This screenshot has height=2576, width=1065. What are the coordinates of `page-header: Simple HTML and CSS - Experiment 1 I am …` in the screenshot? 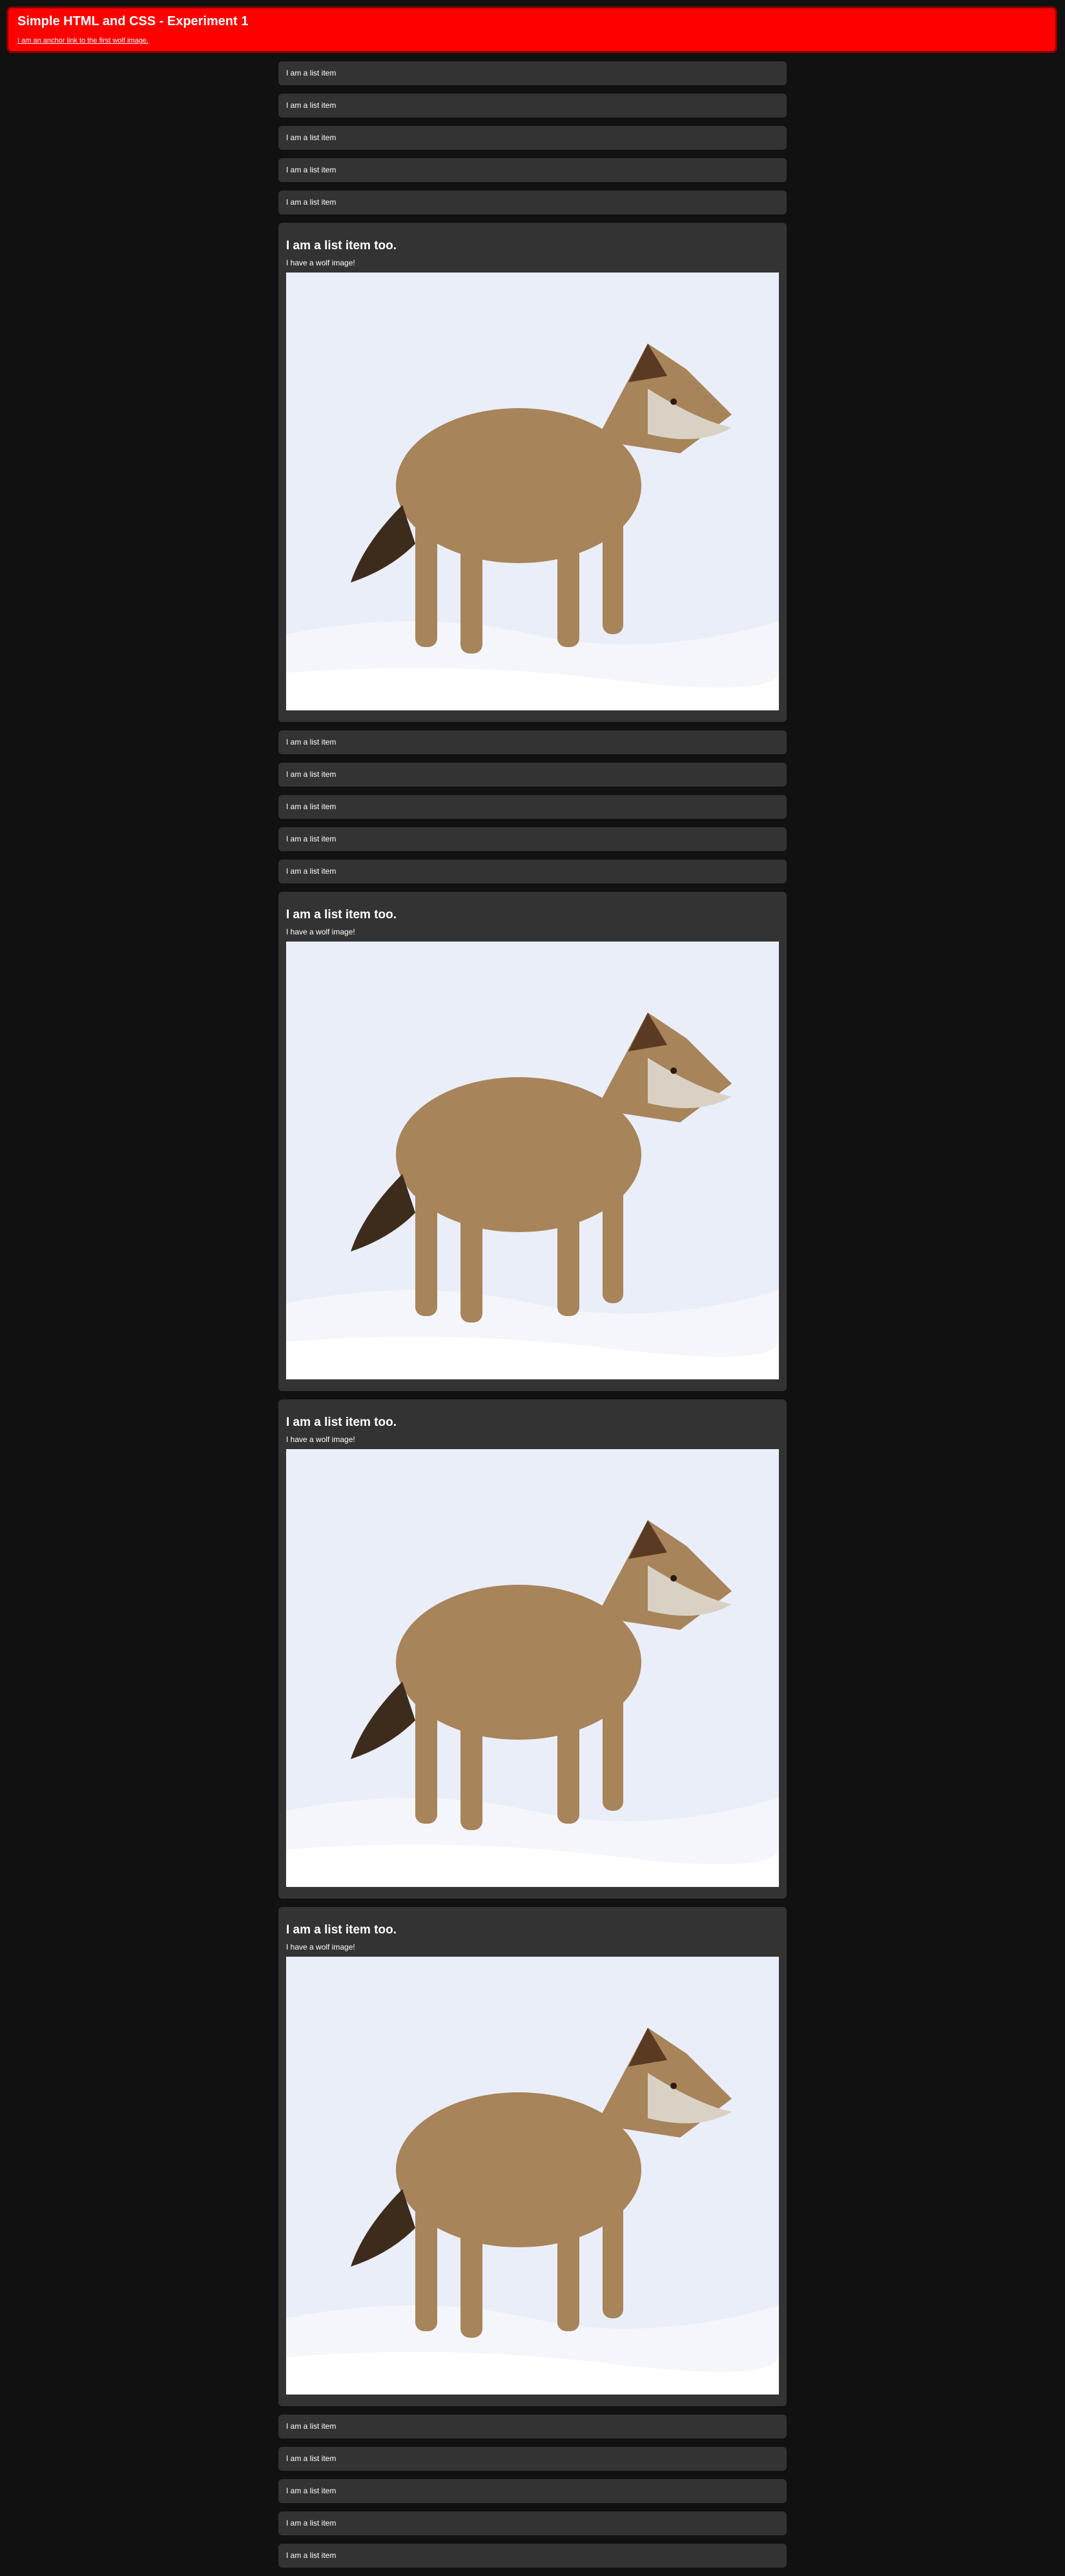 It's located at (531, 29).